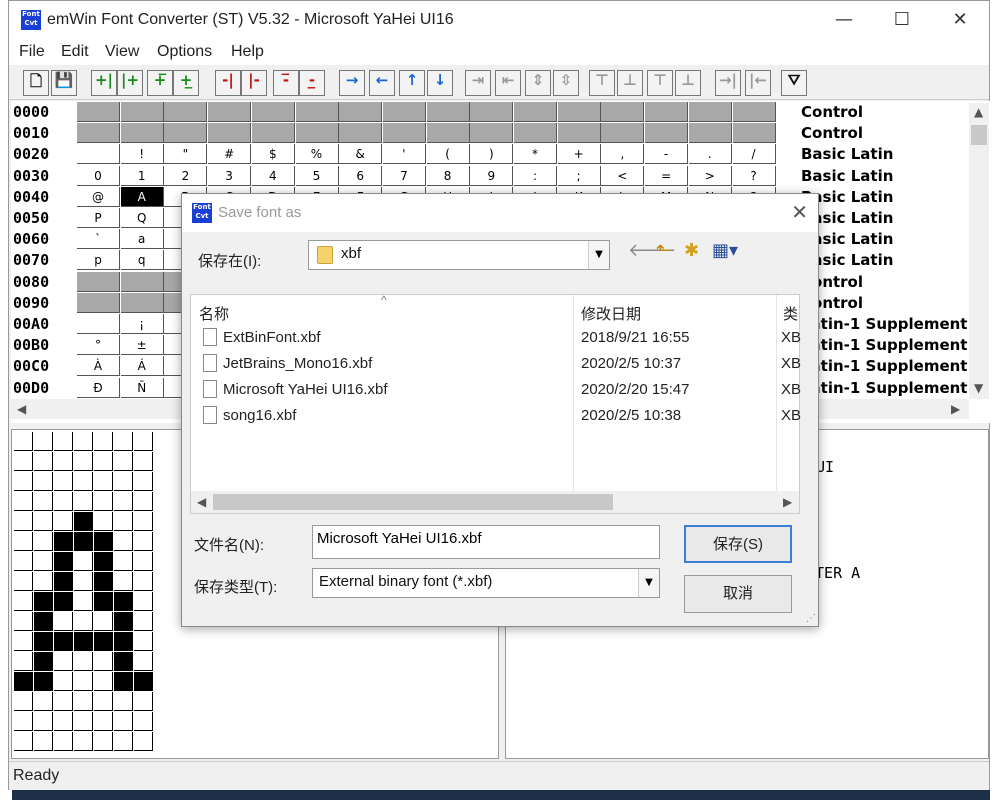 The width and height of the screenshot is (1000, 800). I want to click on file-row: JetBrains_Mono16.xbf 2020/2/5 10:37 XB, so click(501, 364).